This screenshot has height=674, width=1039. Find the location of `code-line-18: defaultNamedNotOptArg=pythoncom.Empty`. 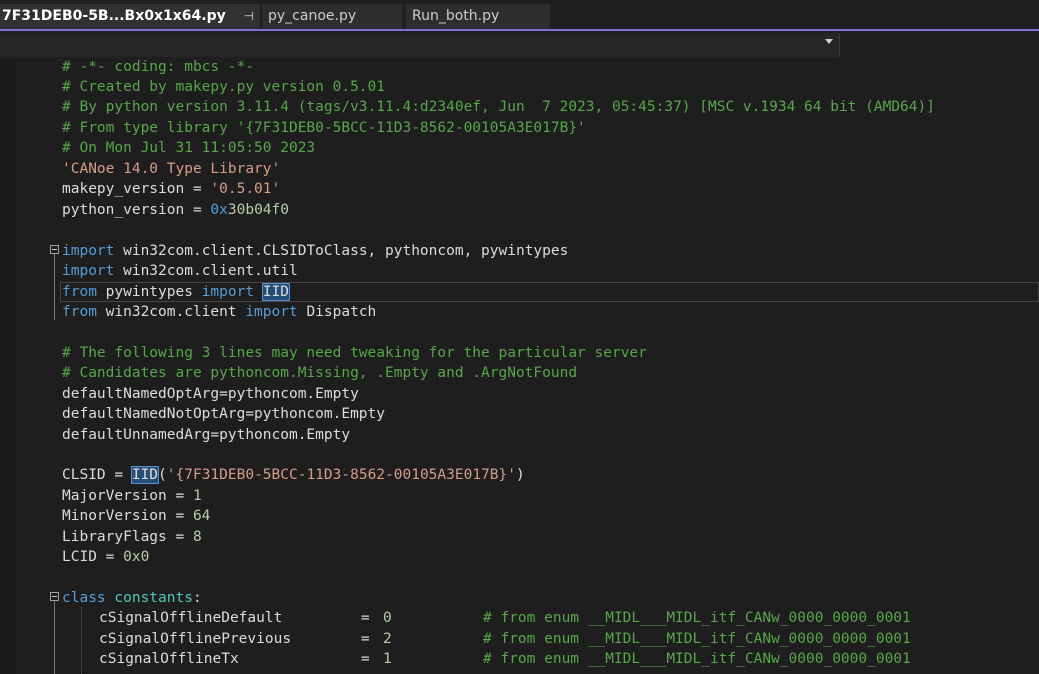

code-line-18: defaultNamedNotOptArg=pythoncom.Empty is located at coordinates (224, 414).